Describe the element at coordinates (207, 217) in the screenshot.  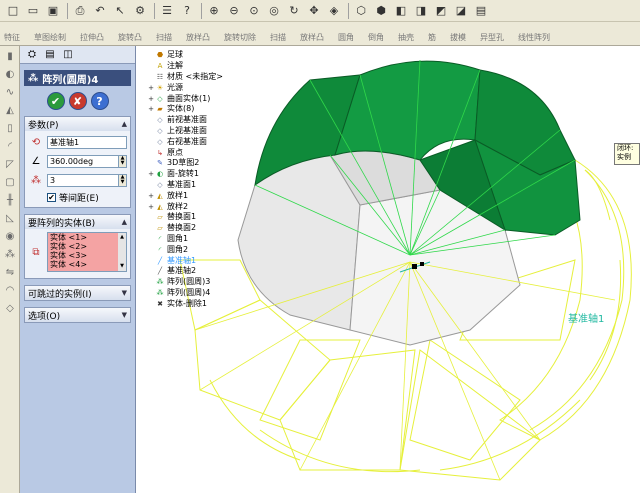
I see `tree-item-replace-face1: ▱ 替换面1` at that location.